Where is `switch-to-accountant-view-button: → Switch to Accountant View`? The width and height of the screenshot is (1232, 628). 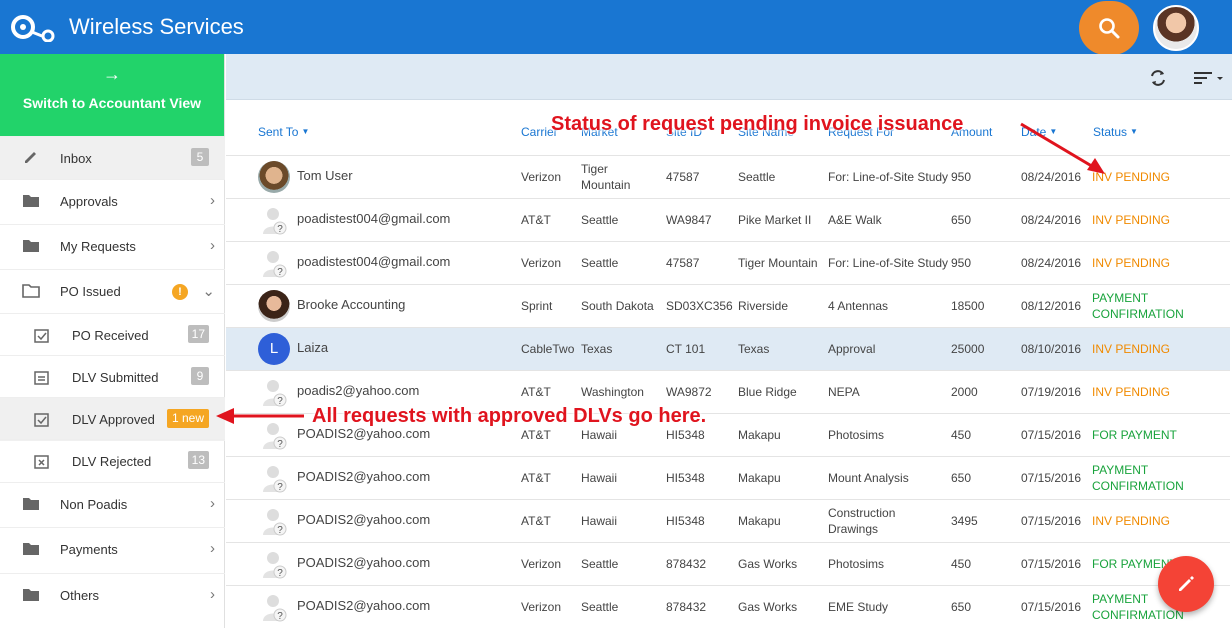 switch-to-accountant-view-button: → Switch to Accountant View is located at coordinates (112, 95).